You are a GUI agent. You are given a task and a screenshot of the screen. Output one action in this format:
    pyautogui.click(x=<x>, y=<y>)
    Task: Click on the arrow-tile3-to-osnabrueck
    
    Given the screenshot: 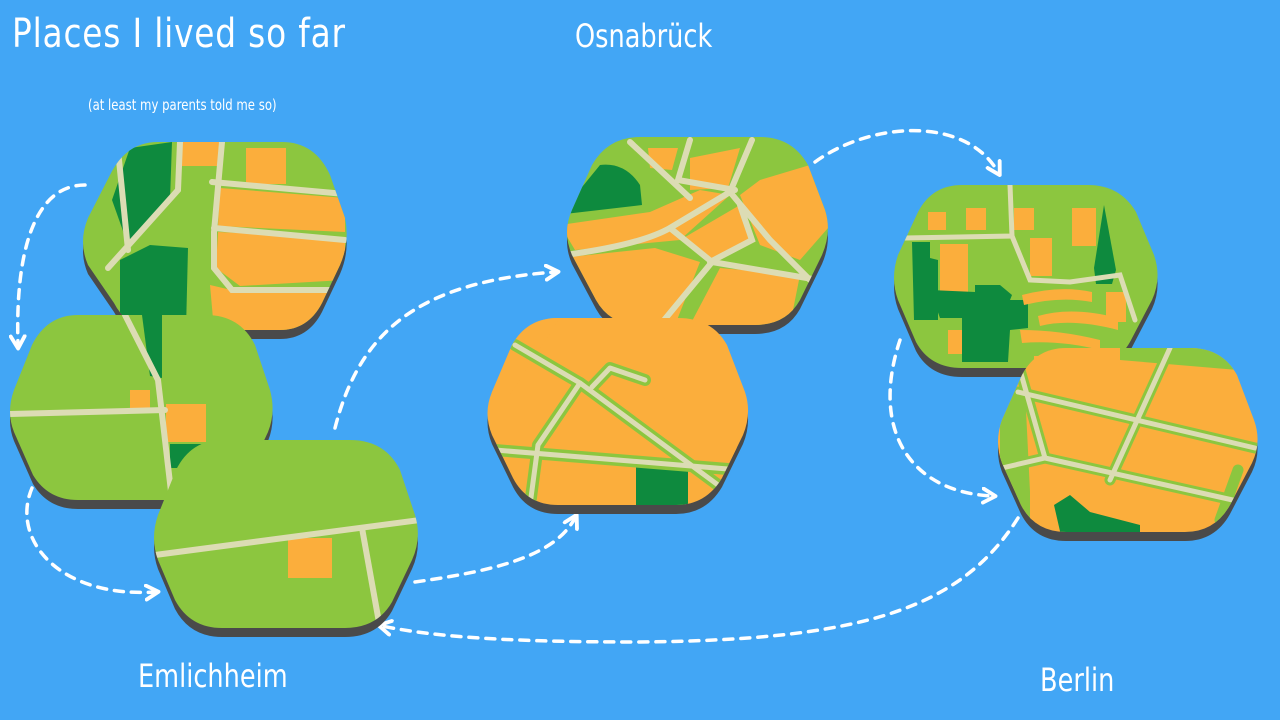 What is the action you would take?
    pyautogui.click(x=494, y=551)
    